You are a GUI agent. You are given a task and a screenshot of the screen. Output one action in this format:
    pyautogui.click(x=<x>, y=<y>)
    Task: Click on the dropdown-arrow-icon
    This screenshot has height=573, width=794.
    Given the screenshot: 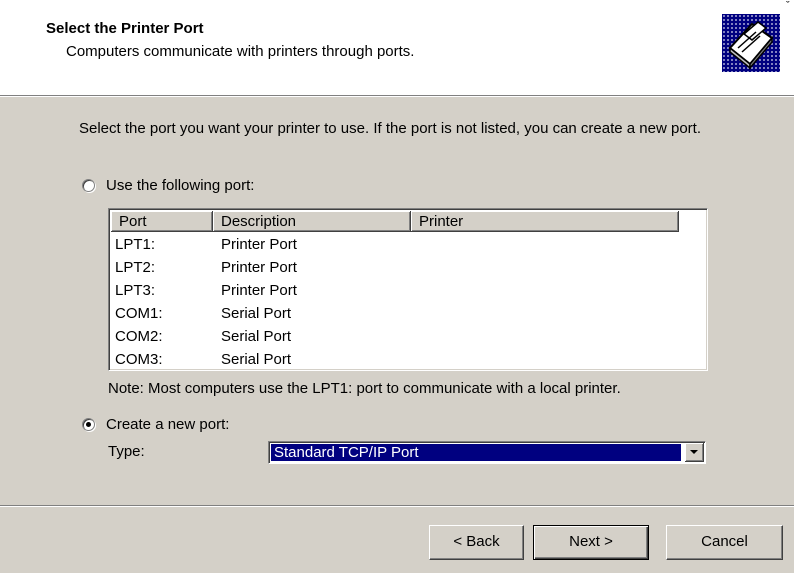 What is the action you would take?
    pyautogui.click(x=694, y=452)
    